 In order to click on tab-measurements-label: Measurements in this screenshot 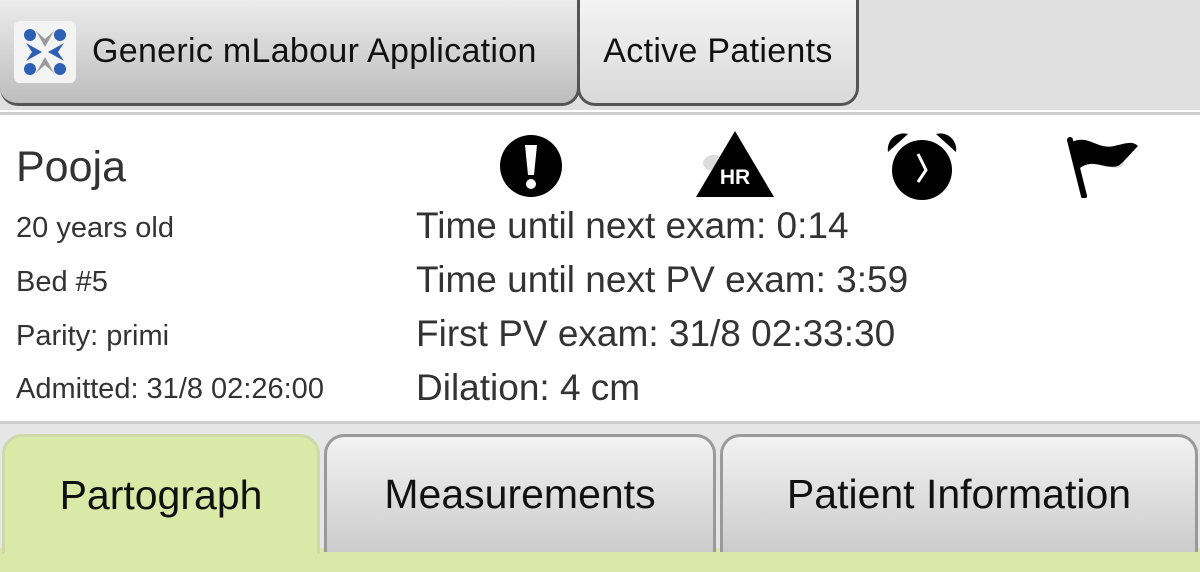, I will do `click(520, 494)`.